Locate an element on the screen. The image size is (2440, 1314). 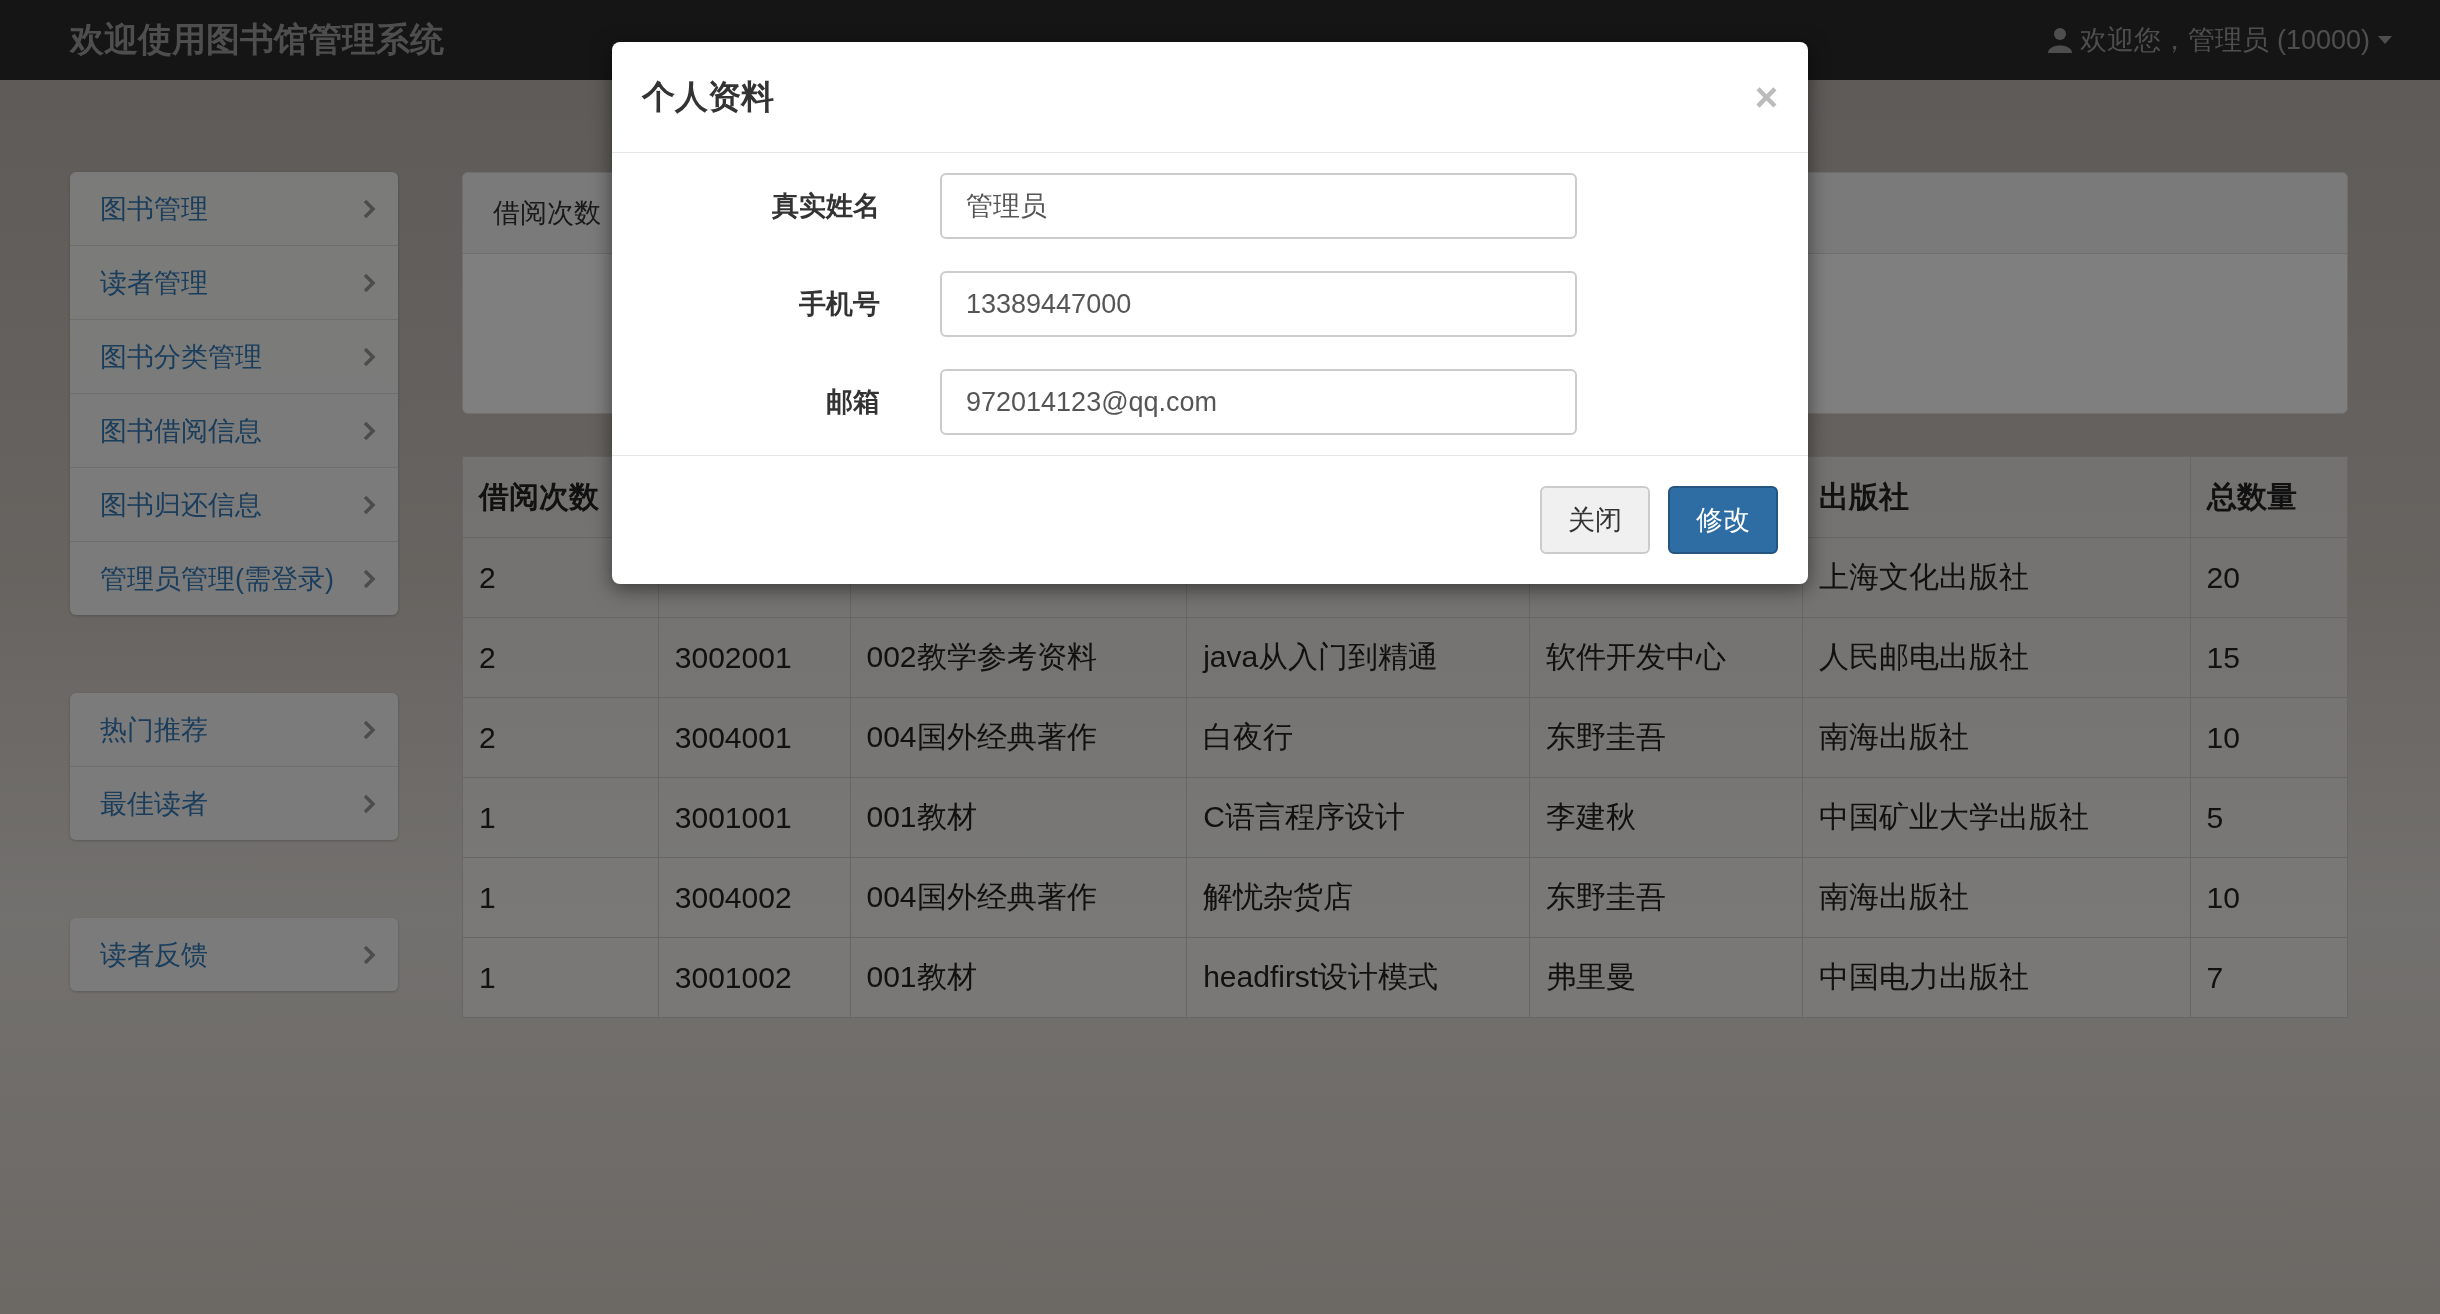
user-icon is located at coordinates (2060, 40).